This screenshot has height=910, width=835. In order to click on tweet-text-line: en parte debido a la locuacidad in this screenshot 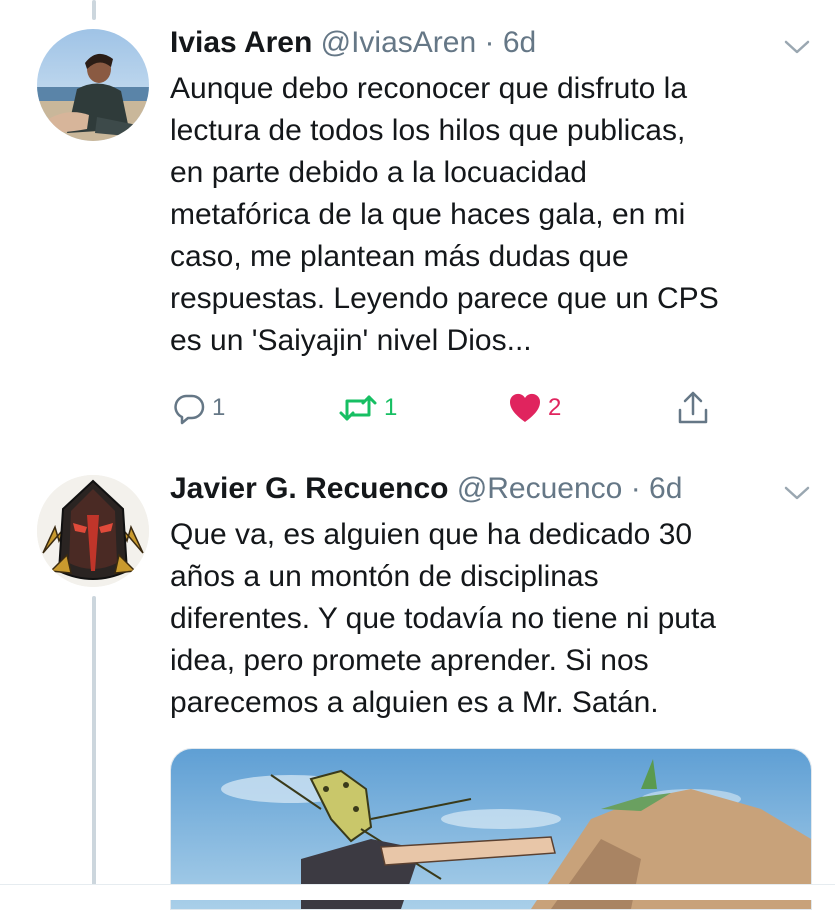, I will do `click(378, 172)`.